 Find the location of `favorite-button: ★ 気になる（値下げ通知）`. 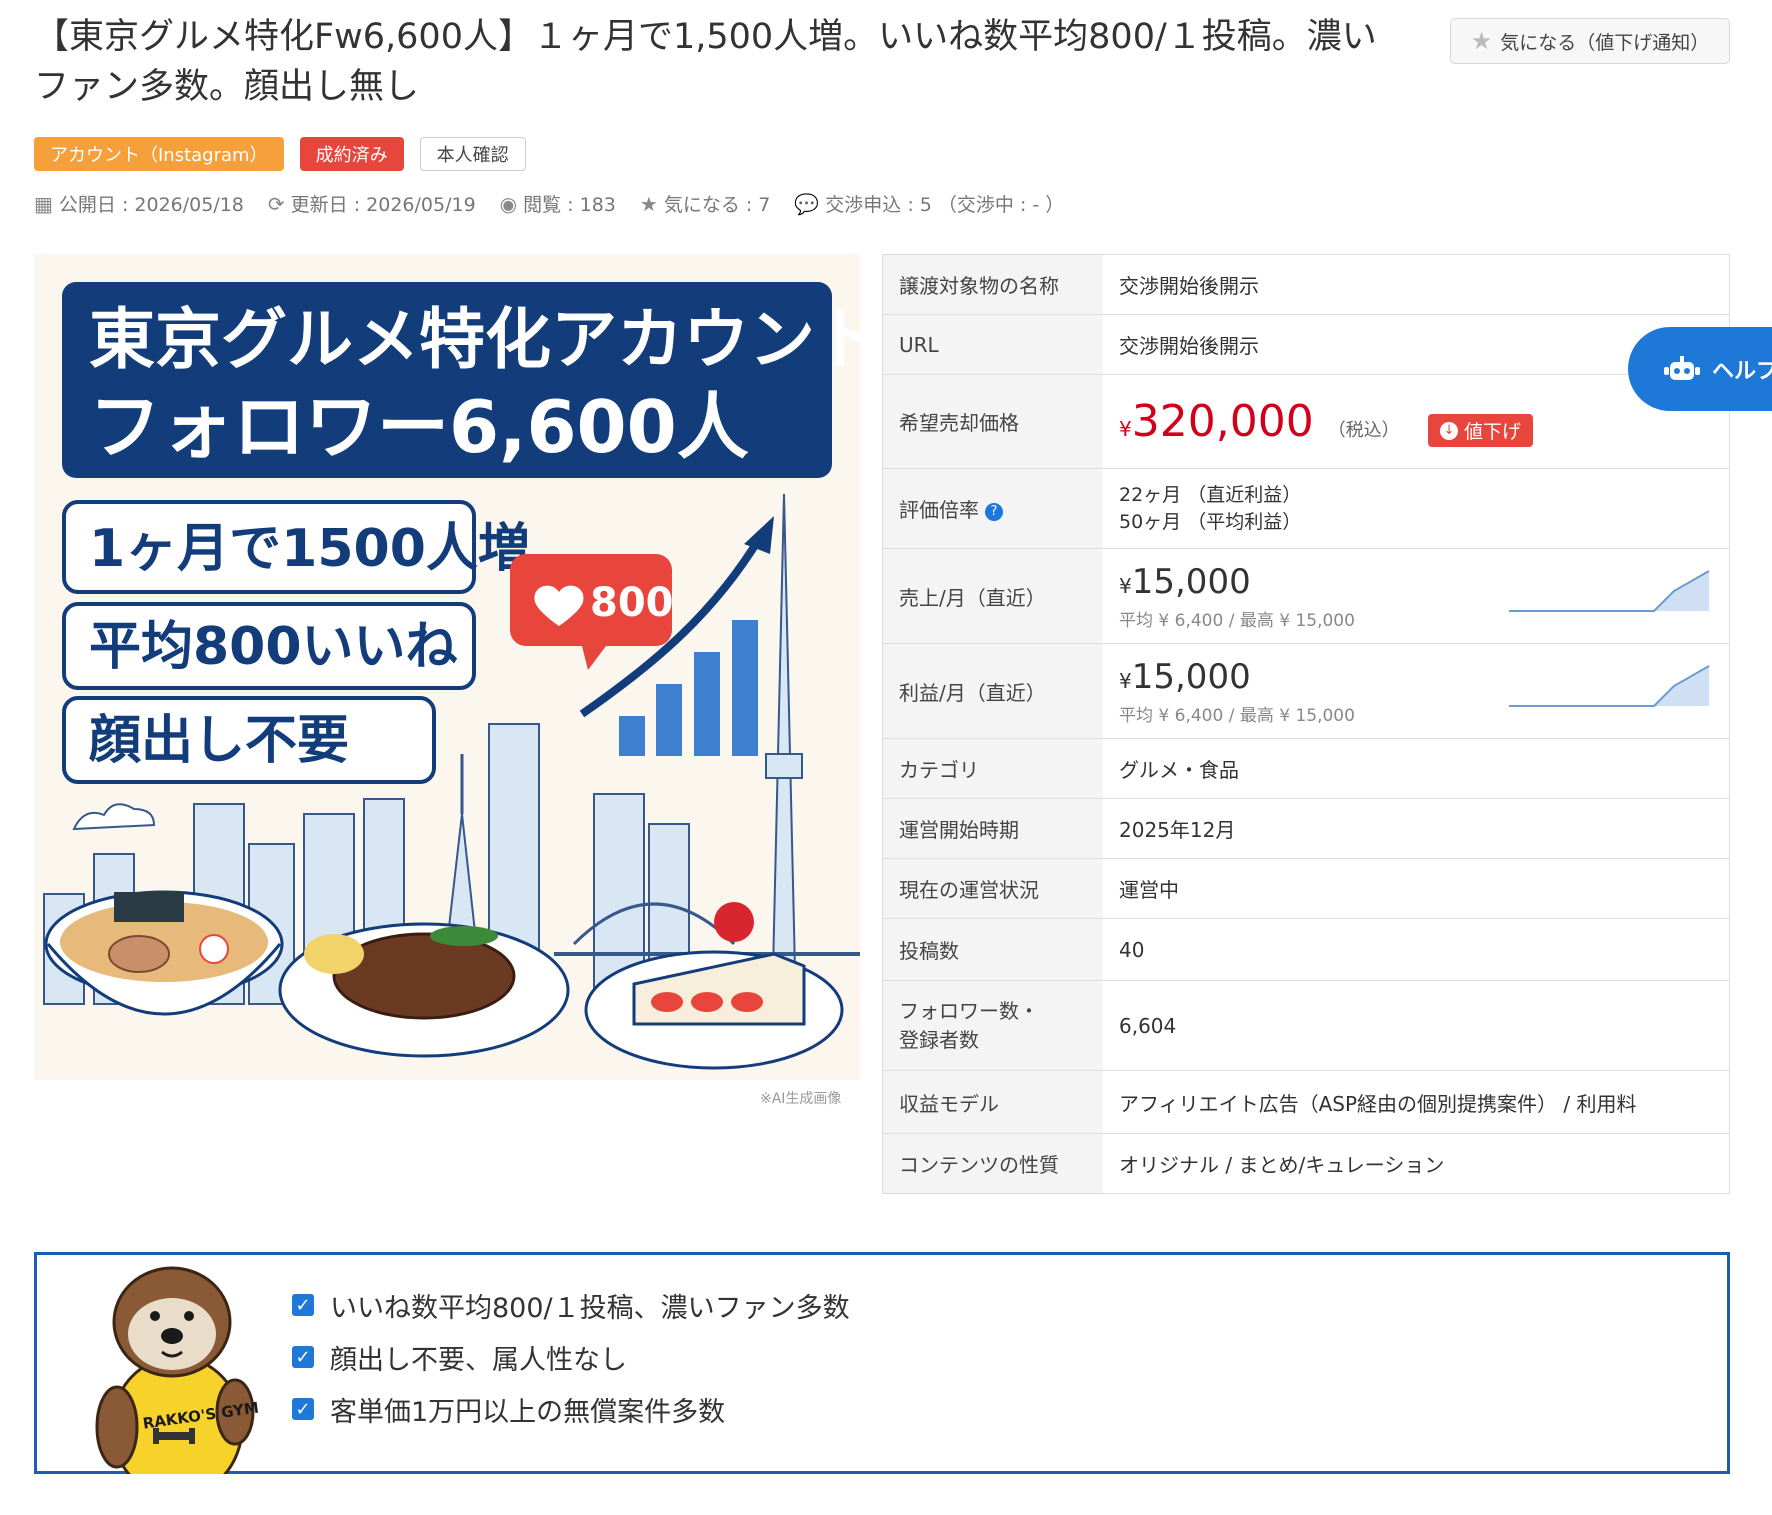

favorite-button: ★ 気になる（値下げ通知） is located at coordinates (1590, 41).